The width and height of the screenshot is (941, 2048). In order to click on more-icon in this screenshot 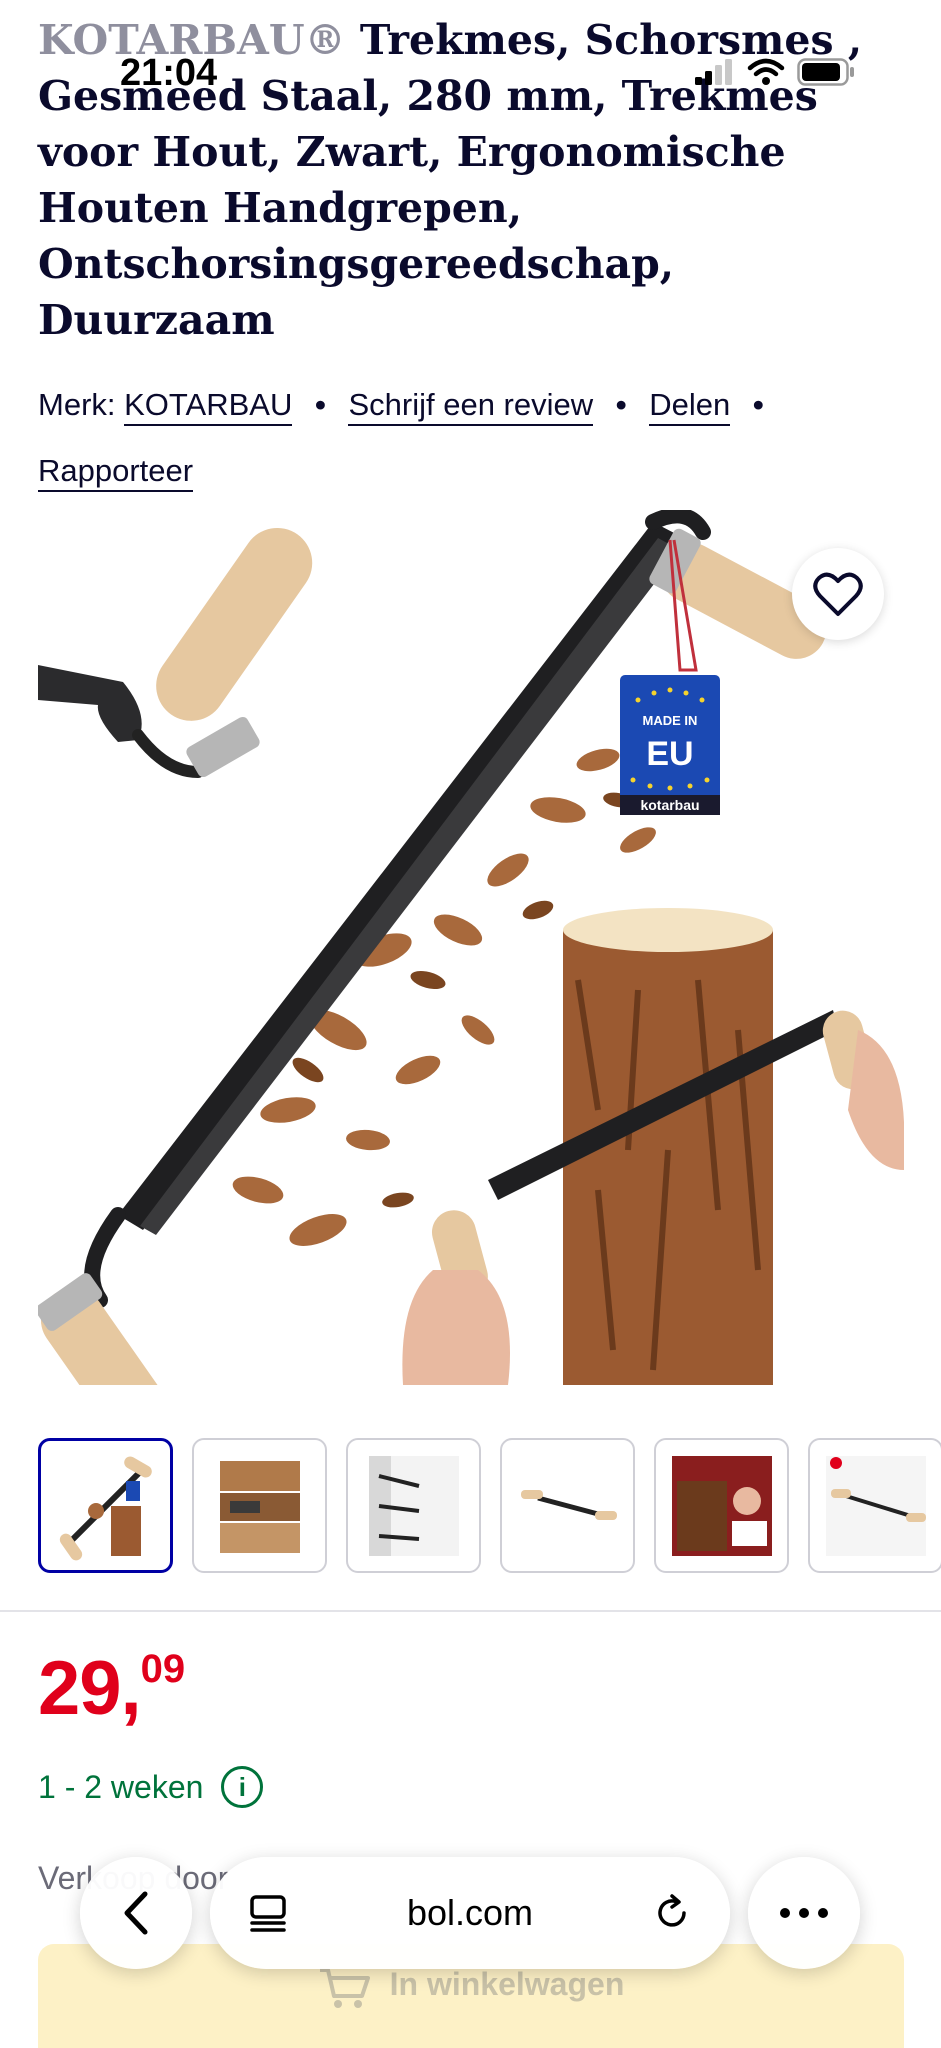, I will do `click(804, 1913)`.